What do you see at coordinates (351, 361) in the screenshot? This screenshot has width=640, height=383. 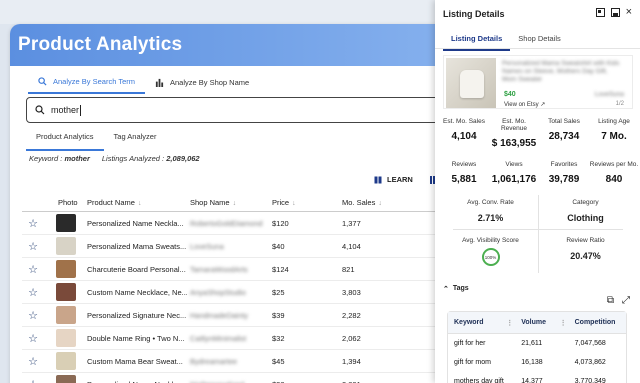 I see `product-mo-sales: 1,394` at bounding box center [351, 361].